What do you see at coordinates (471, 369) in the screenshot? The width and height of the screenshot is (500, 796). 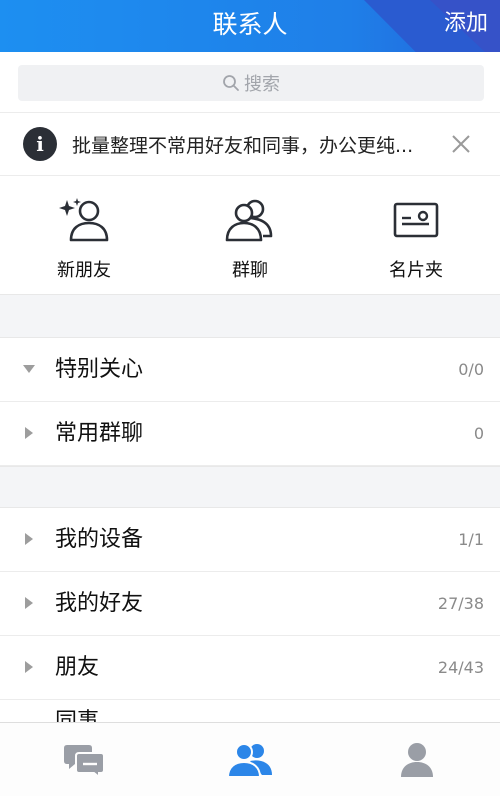 I see `group-count: 0/0` at bounding box center [471, 369].